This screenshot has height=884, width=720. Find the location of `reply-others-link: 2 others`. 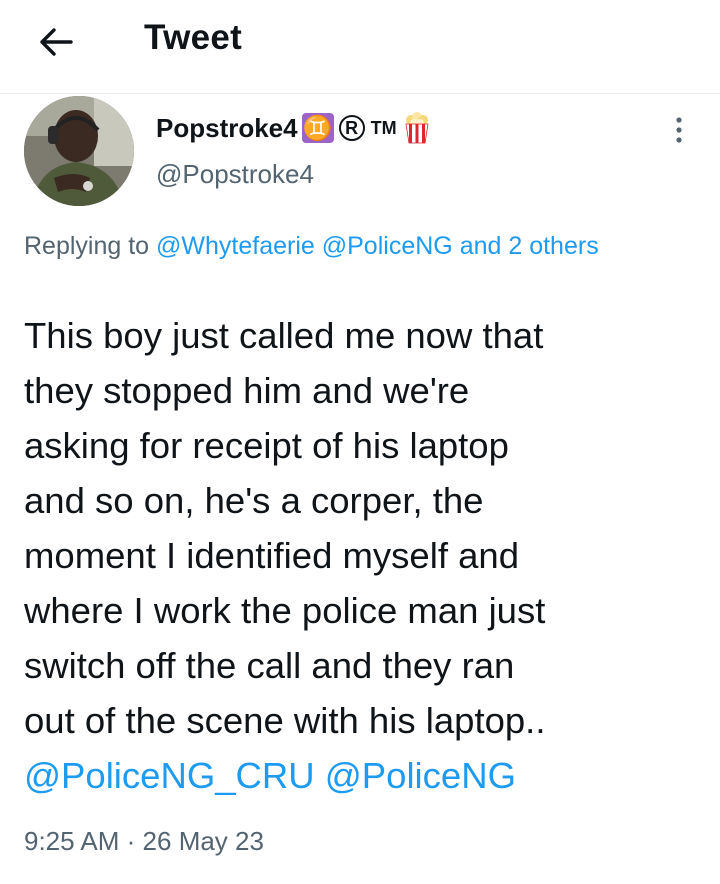

reply-others-link: 2 others is located at coordinates (553, 246).